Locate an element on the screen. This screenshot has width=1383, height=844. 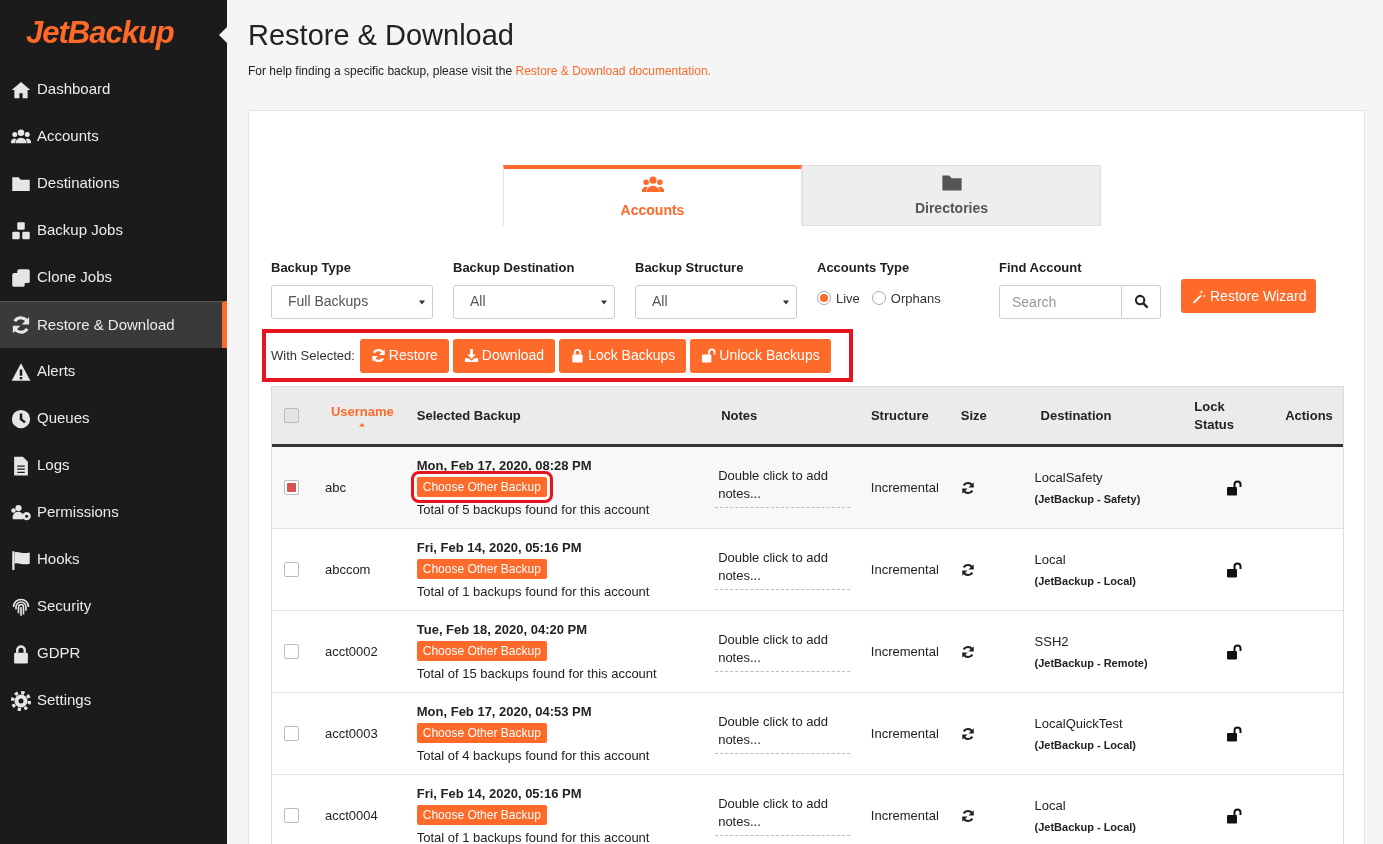
filter-label: Backup Structure is located at coordinates (690, 268).